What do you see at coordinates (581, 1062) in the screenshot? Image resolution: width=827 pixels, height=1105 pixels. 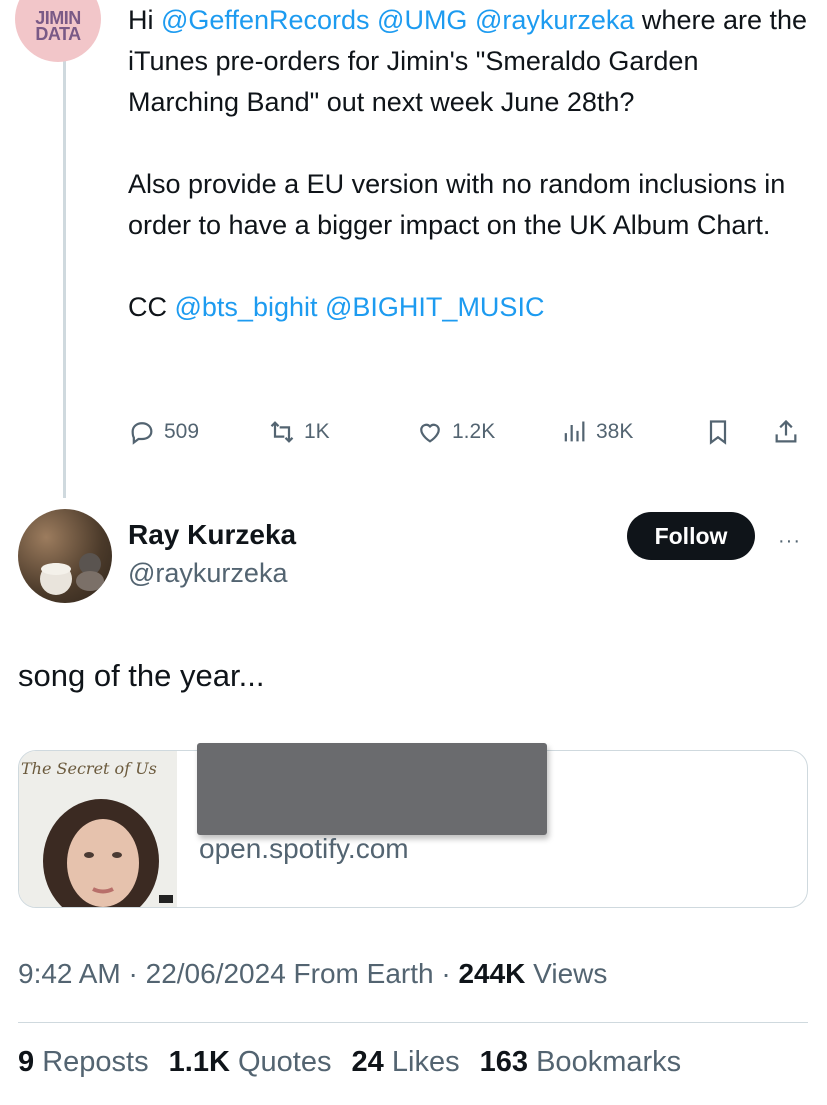 I see `stat-bookmarks: 163 Bookmarks` at bounding box center [581, 1062].